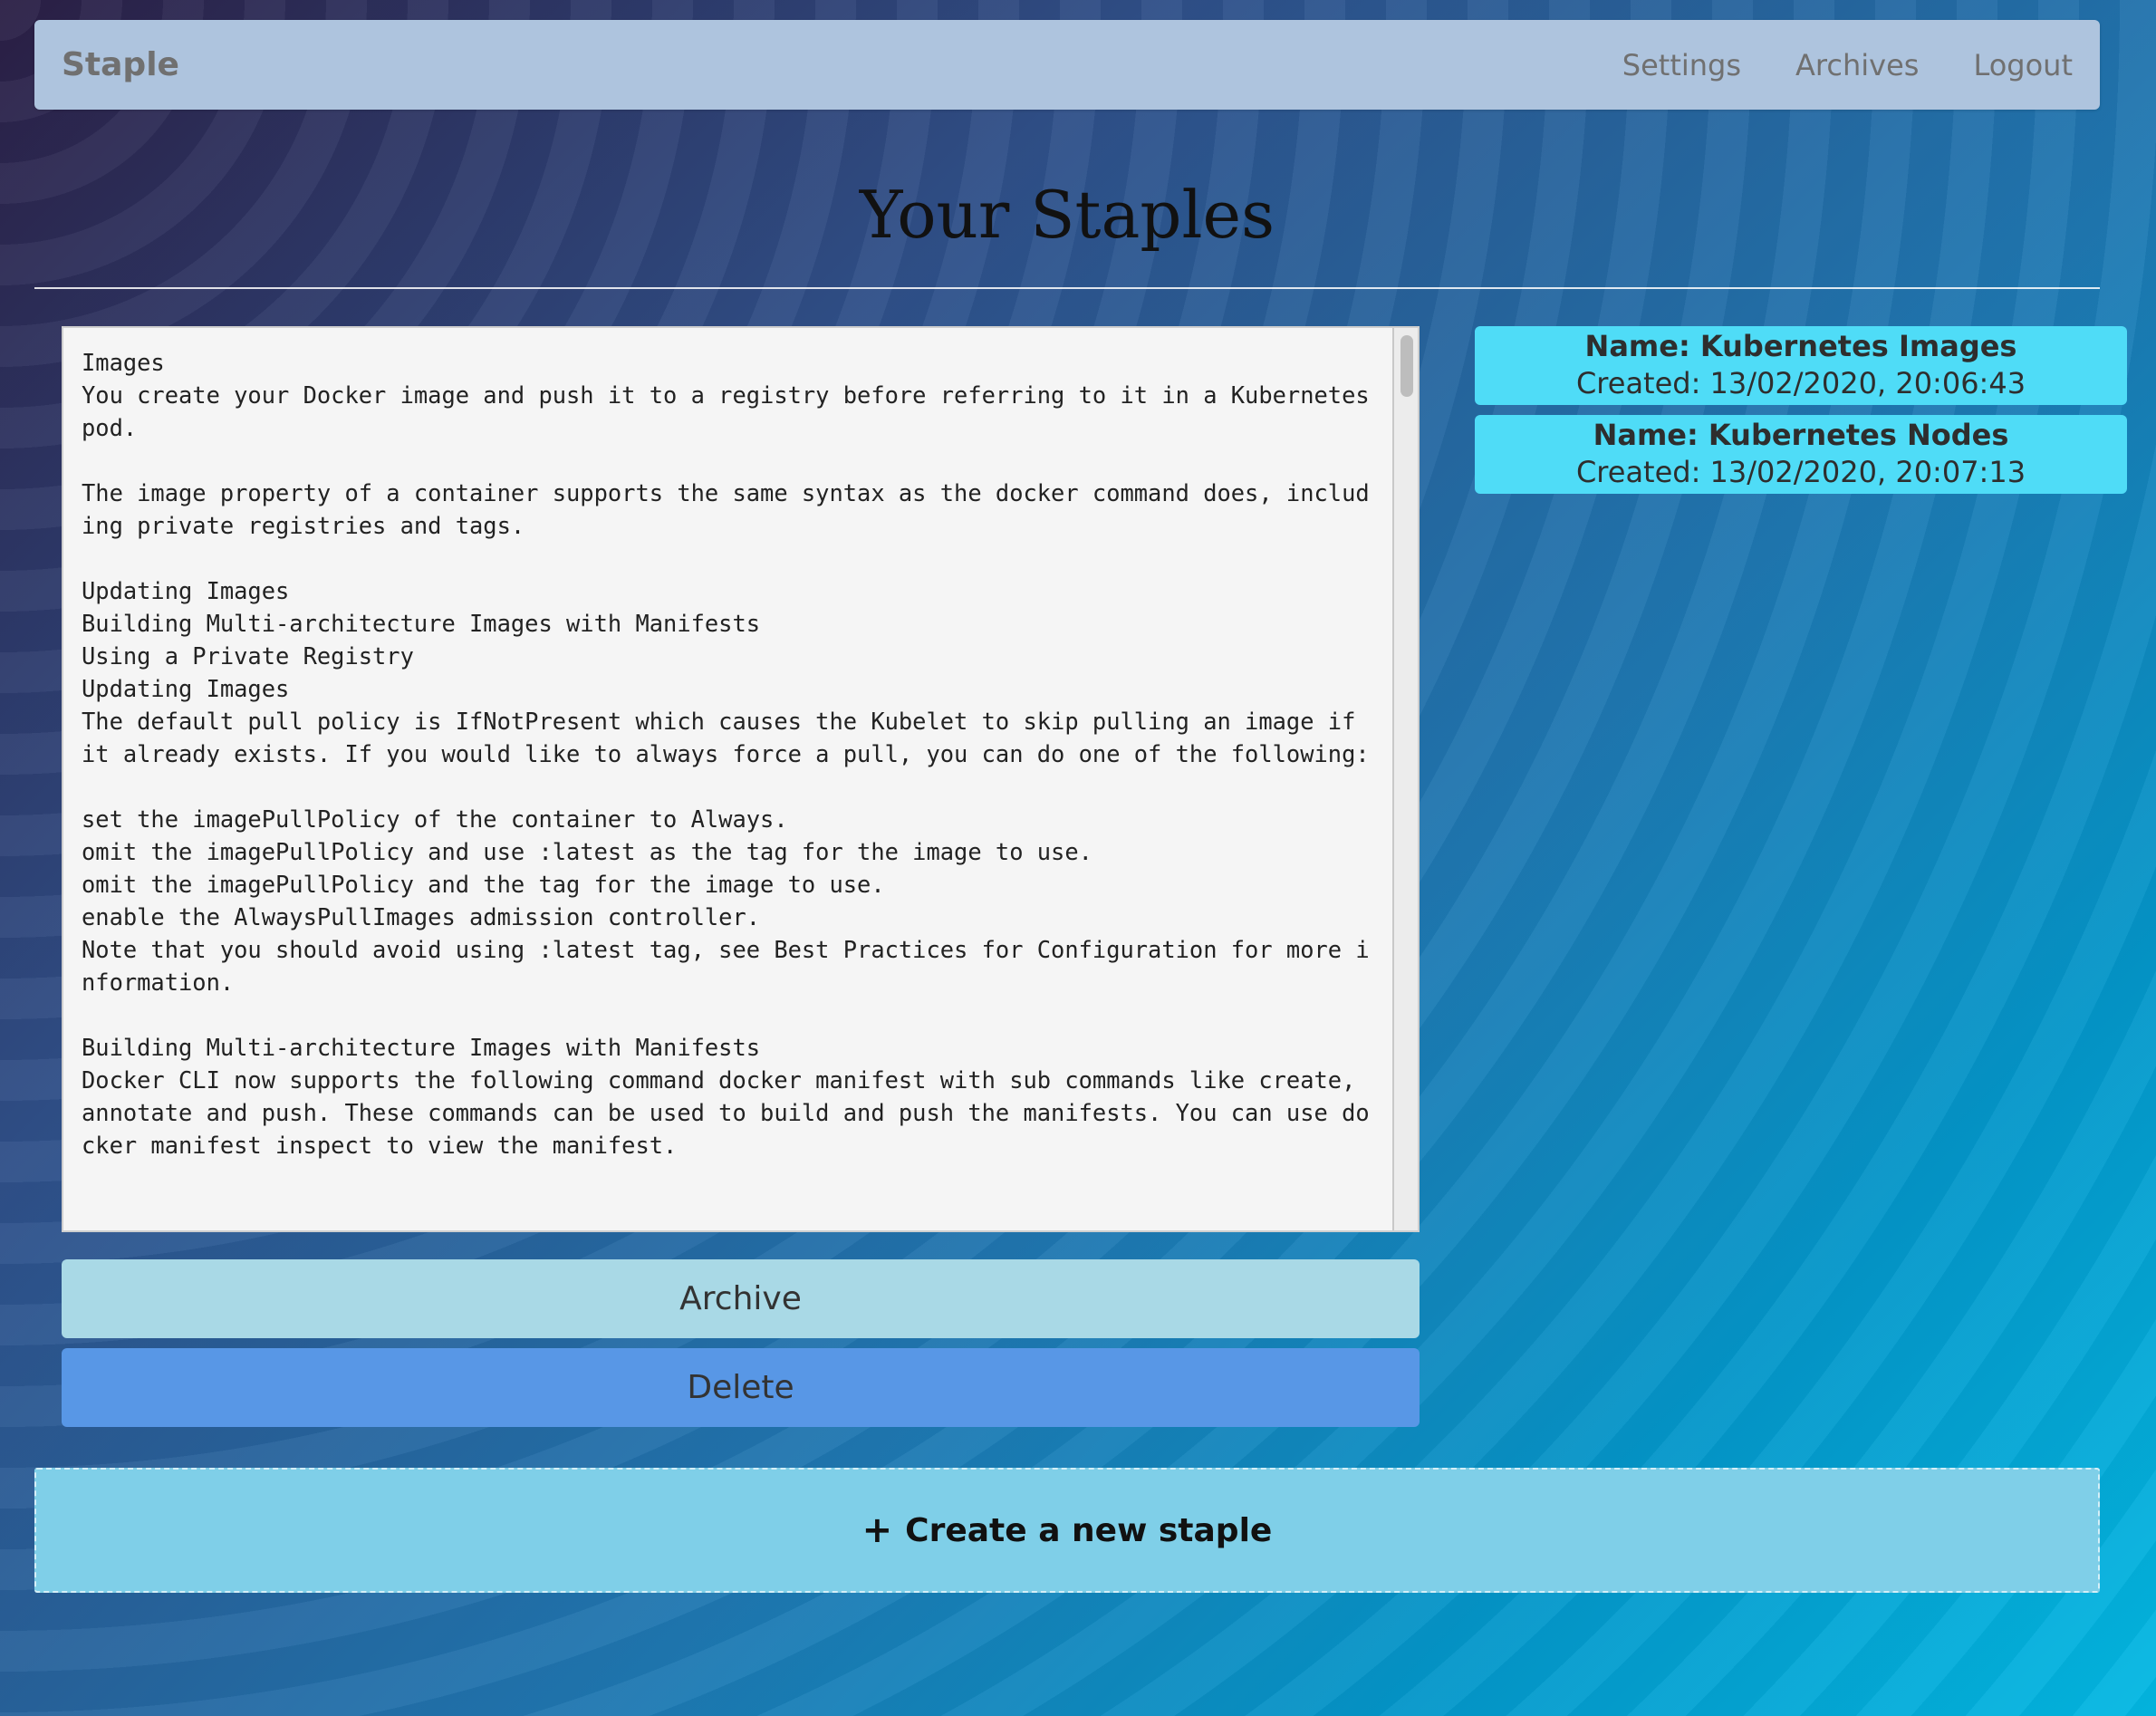 This screenshot has height=1716, width=2156. Describe the element at coordinates (1067, 288) in the screenshot. I see `divider` at that location.